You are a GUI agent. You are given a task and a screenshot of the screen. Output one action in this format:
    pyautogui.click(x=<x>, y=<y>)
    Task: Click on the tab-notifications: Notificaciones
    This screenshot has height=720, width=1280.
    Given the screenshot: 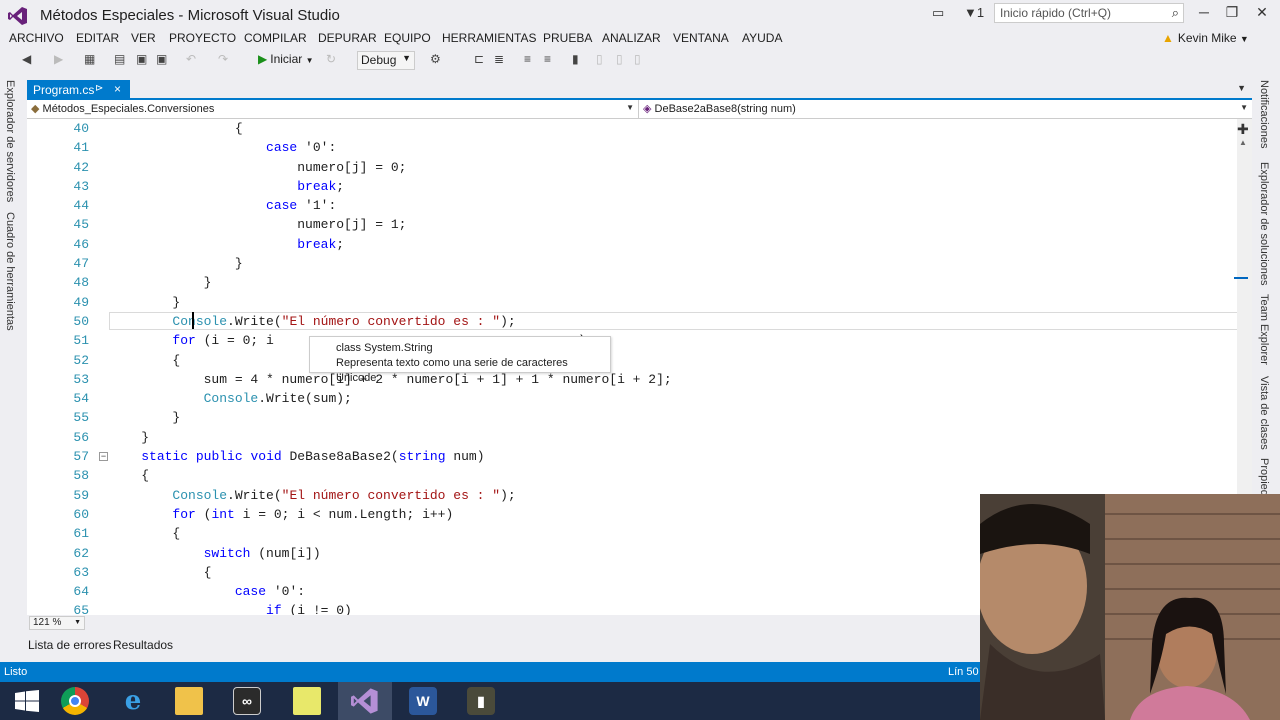 What is the action you would take?
    pyautogui.click(x=1264, y=114)
    